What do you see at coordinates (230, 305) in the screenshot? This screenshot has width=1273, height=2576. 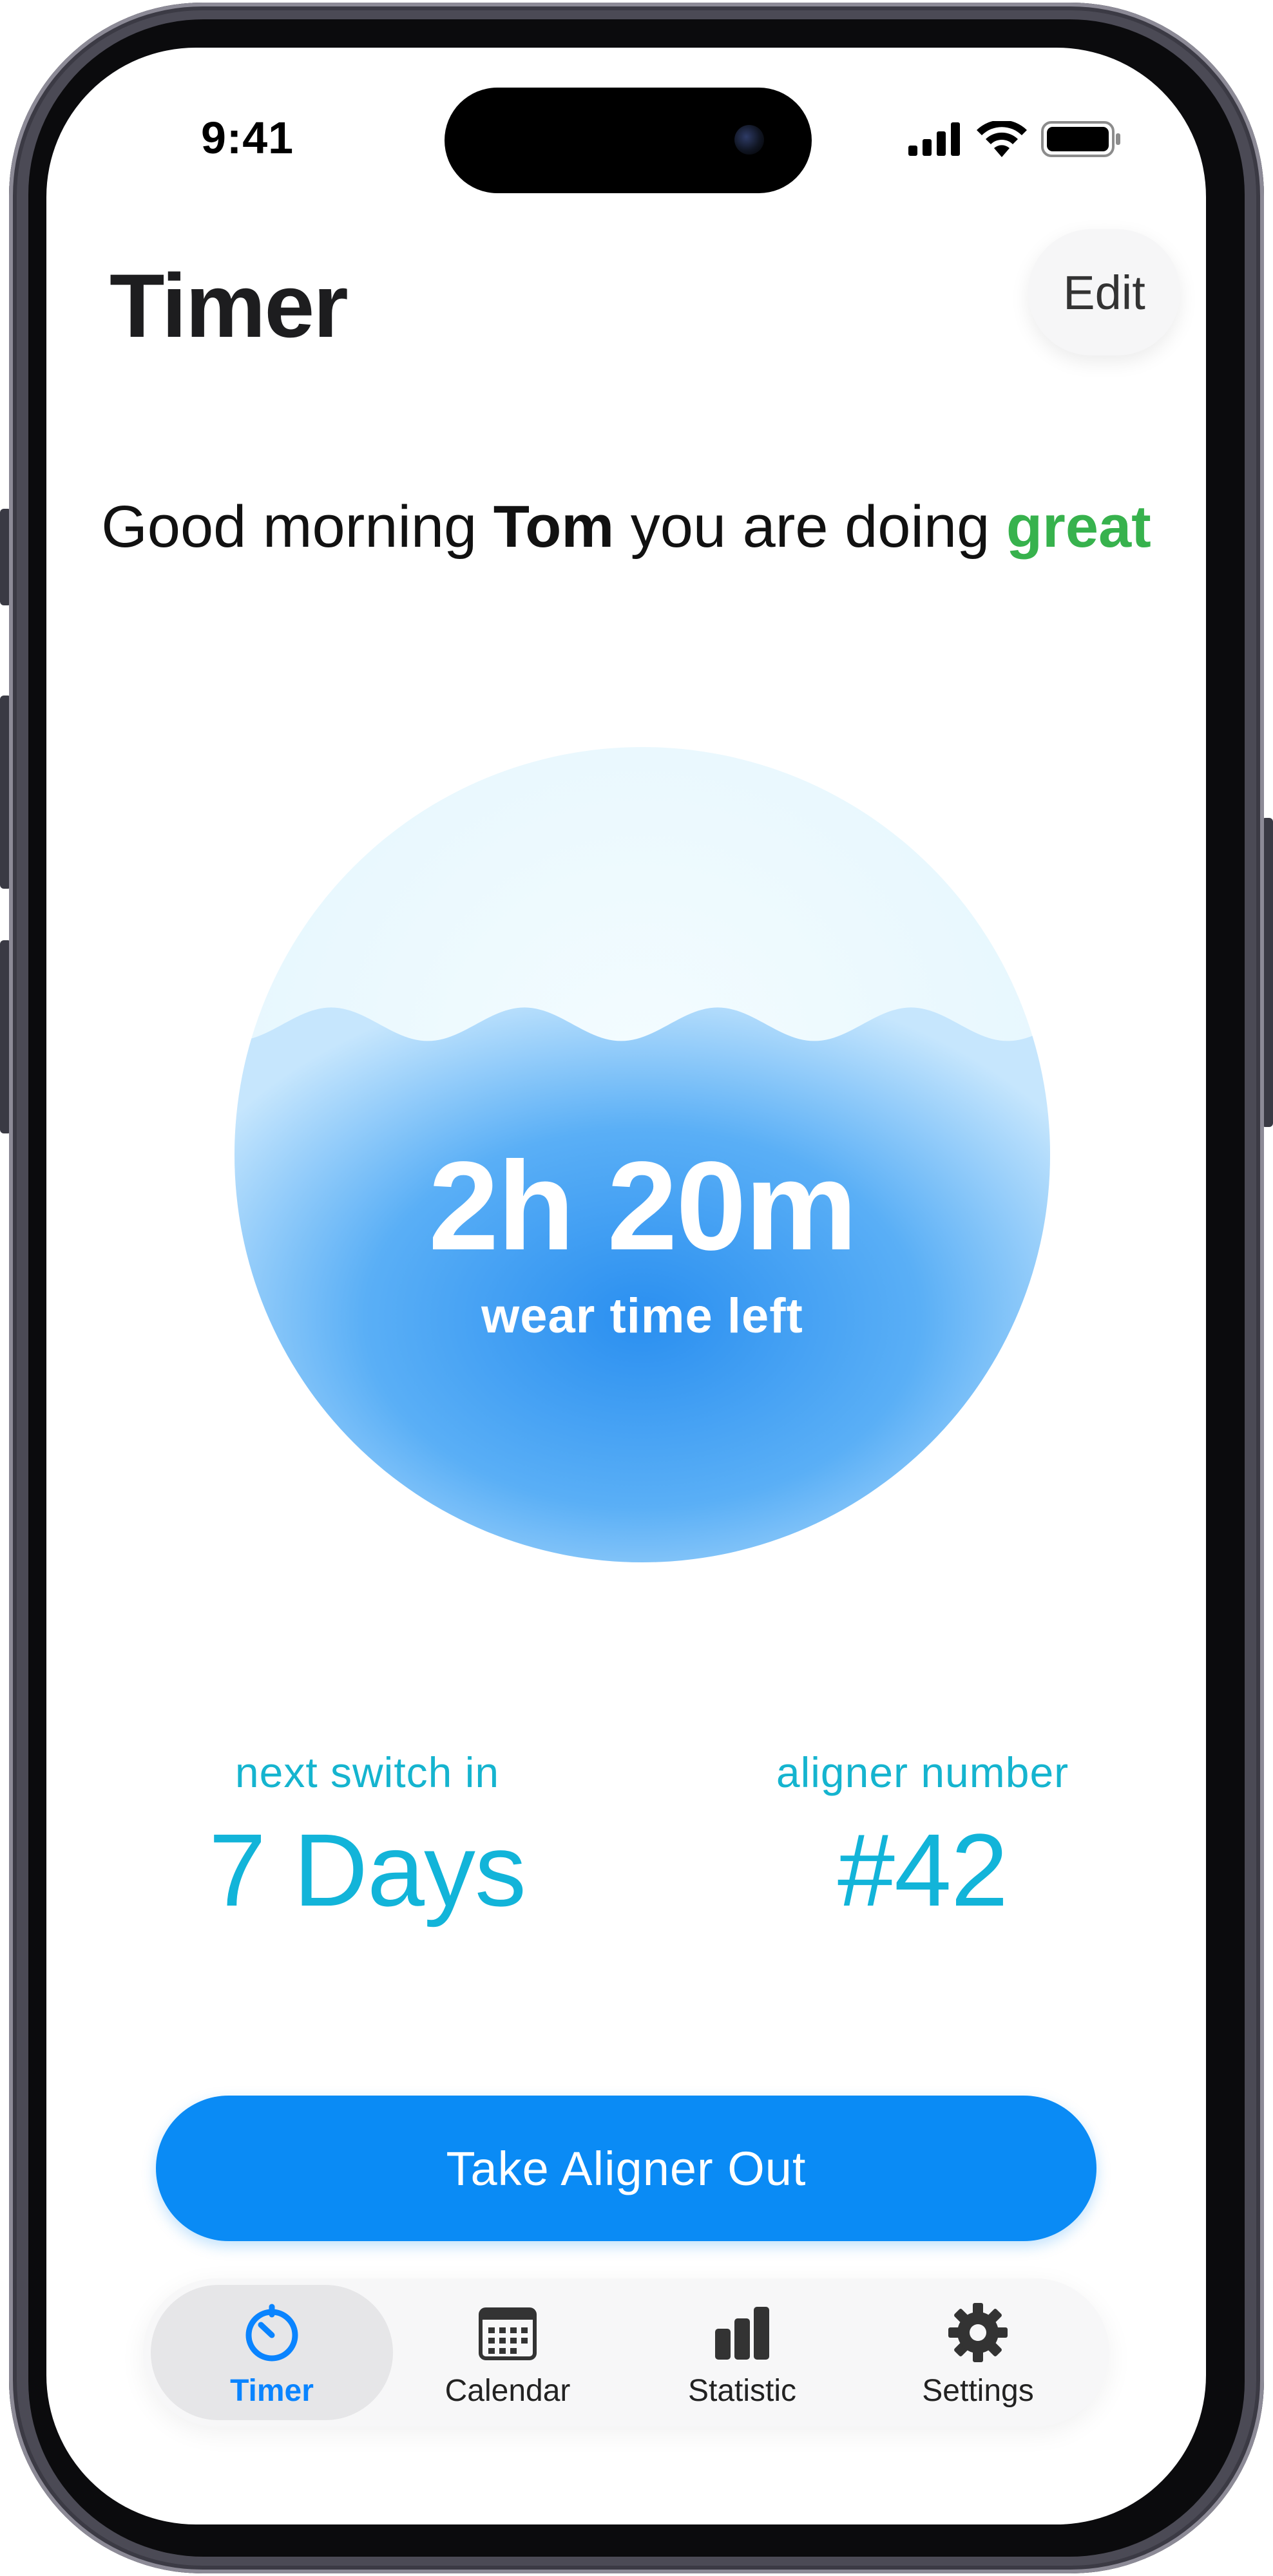 I see `page-title: Timer` at bounding box center [230, 305].